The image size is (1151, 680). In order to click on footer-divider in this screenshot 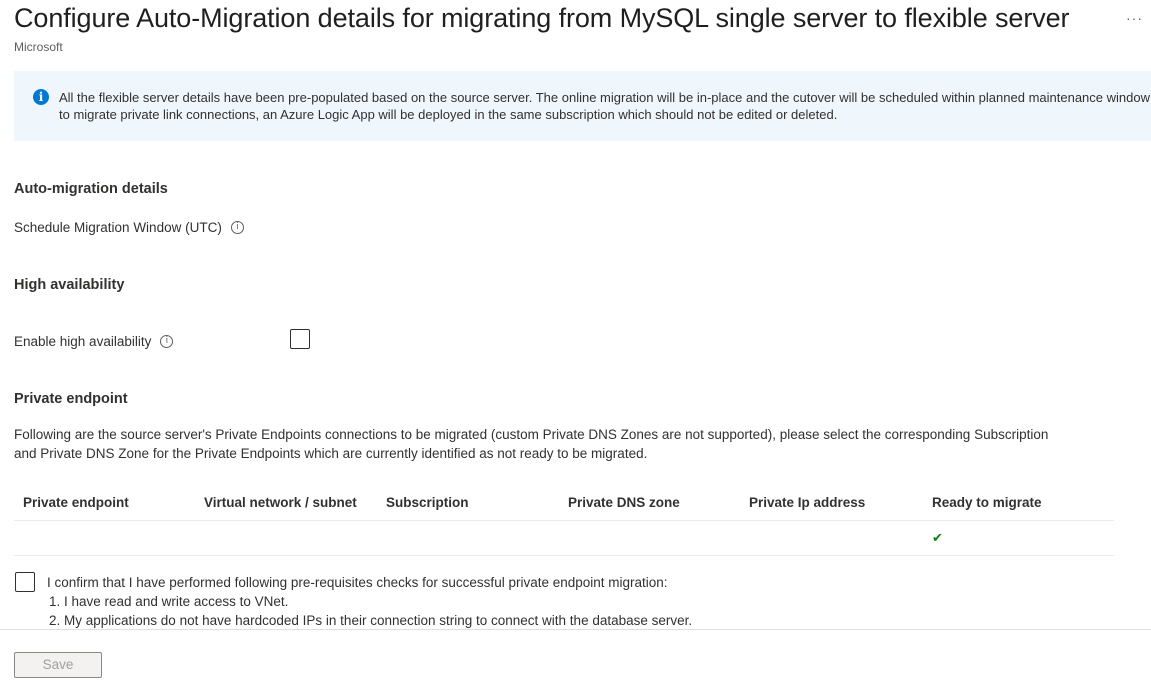, I will do `click(575, 629)`.